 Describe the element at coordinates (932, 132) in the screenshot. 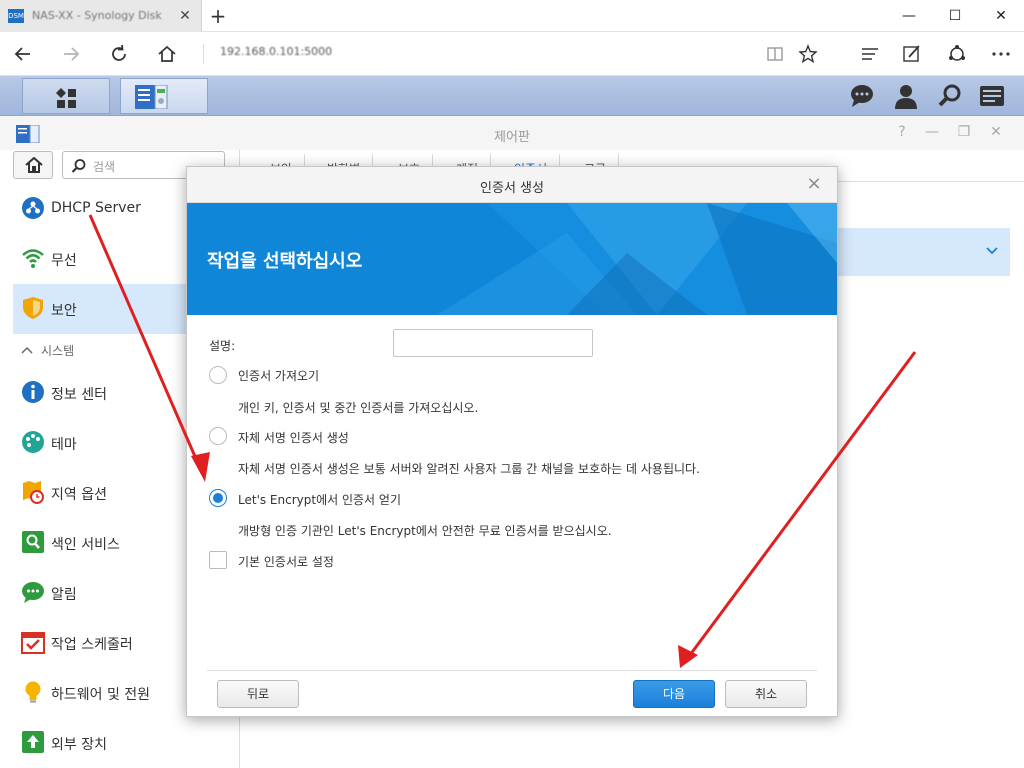

I see `minimize-panel-icon: —` at that location.